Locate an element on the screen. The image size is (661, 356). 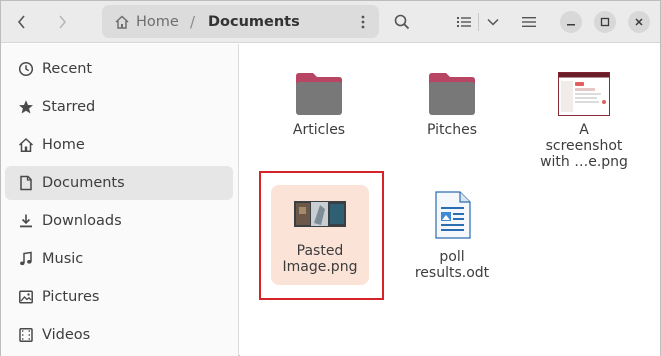
view-options-button is located at coordinates (492, 22).